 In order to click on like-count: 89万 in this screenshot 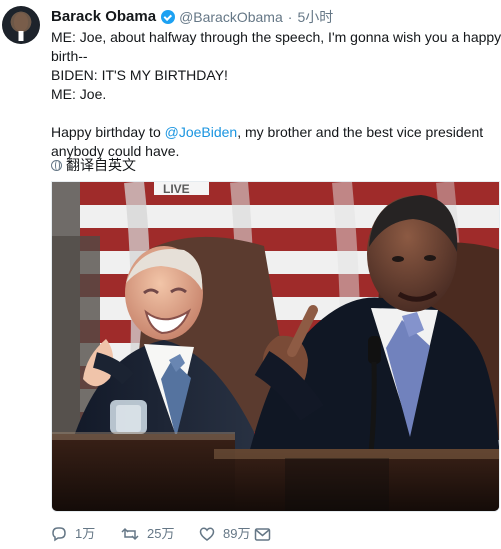, I will do `click(237, 533)`.